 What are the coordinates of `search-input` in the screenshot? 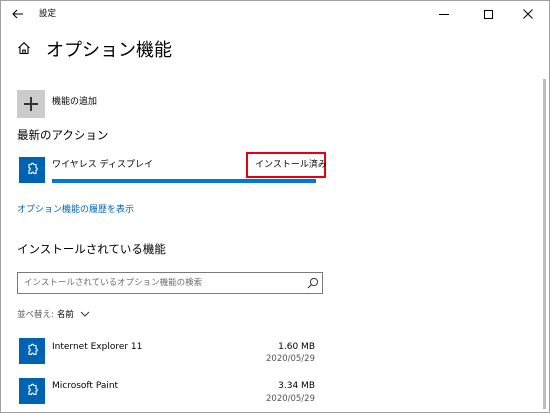 It's located at (164, 283).